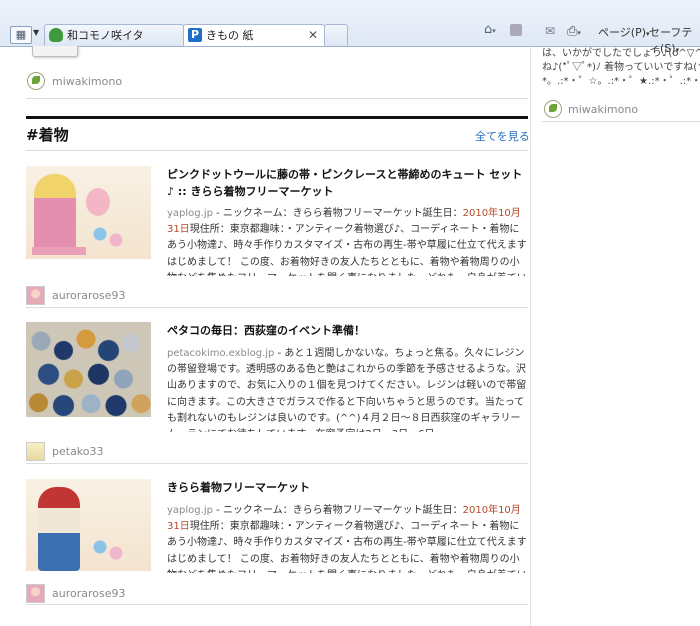  I want to click on section-rule, so click(277, 117).